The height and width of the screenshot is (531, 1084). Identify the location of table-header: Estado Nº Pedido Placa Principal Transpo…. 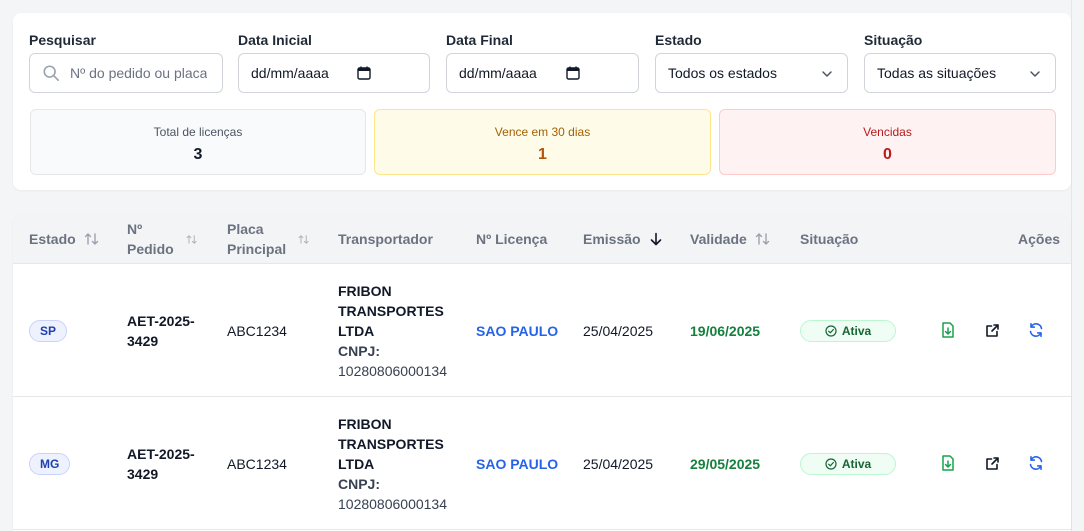
(542, 239).